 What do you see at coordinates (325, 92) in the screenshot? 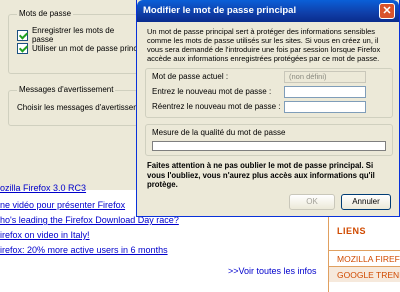
I see `new-password-field` at bounding box center [325, 92].